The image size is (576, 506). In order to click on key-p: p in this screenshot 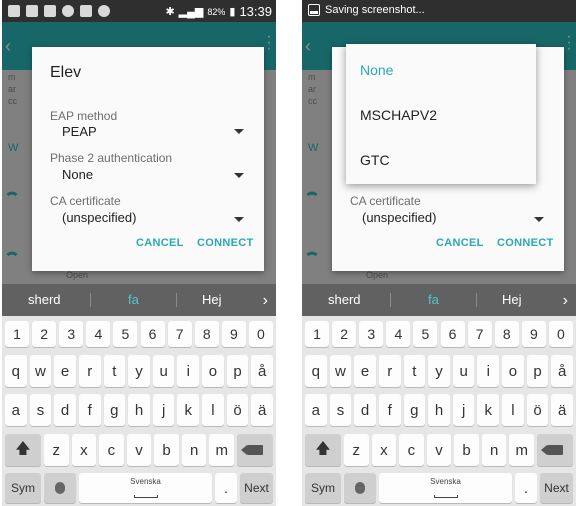, I will do `click(237, 371)`.